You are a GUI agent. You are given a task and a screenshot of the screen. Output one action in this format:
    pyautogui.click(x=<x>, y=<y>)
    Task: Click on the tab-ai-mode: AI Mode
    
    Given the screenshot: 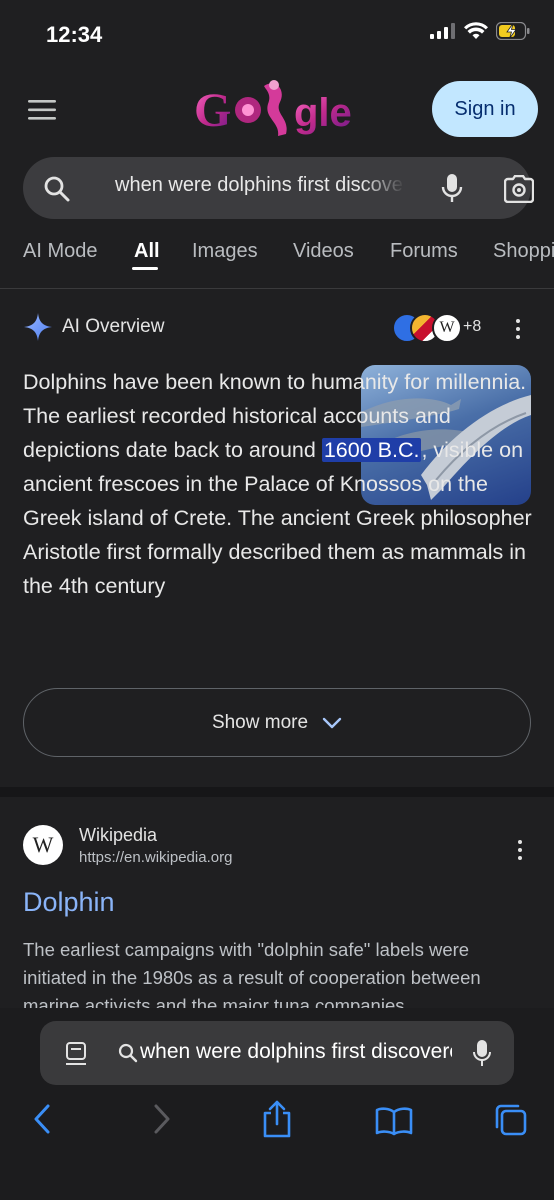 What is the action you would take?
    pyautogui.click(x=60, y=251)
    